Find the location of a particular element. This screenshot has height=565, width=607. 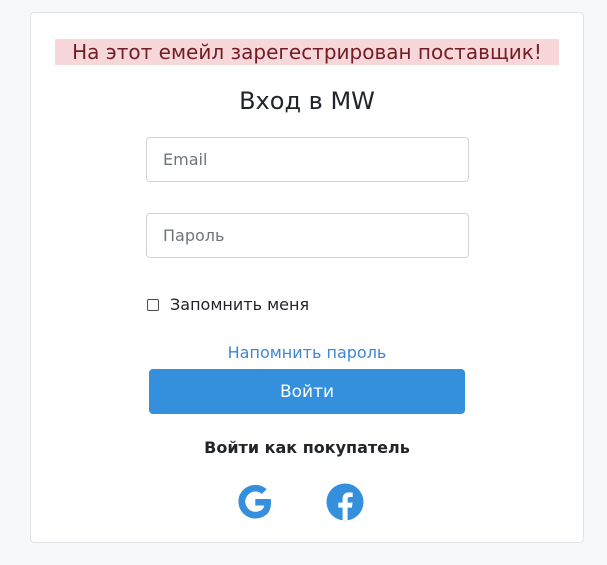

password-field is located at coordinates (307, 235).